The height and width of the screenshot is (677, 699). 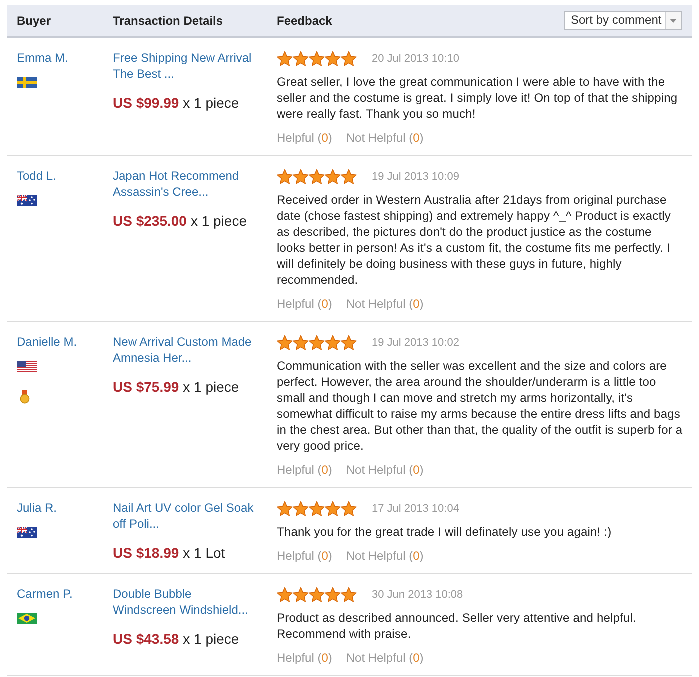 I want to click on review-date: 19 Jul 2013 10:02, so click(x=416, y=343).